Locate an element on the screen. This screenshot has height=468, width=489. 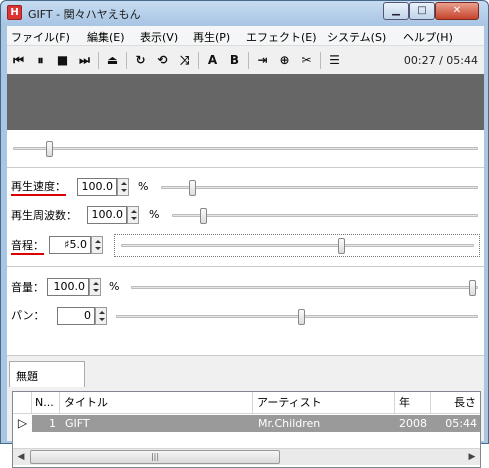
scroll-right-icon: ▶ is located at coordinates (472, 457).